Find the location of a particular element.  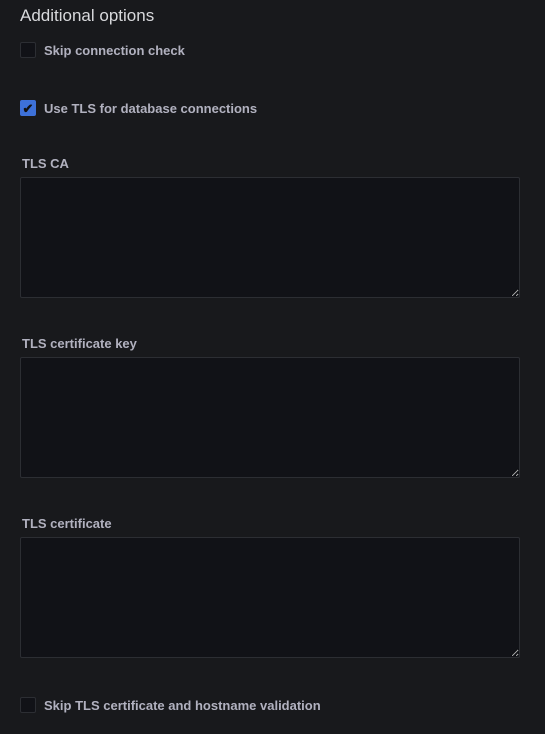

tls-key-label: TLS certificate key is located at coordinates (79, 343).